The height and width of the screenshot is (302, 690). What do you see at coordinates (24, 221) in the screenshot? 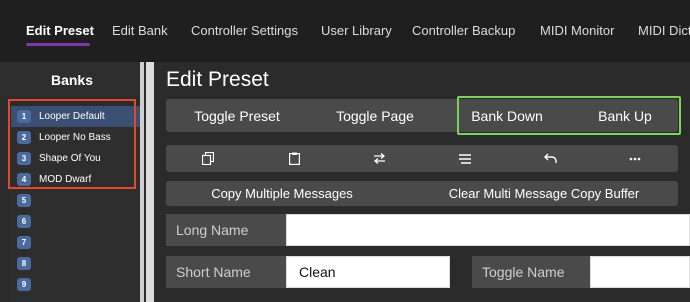
I see `bank-number-badge: 6` at bounding box center [24, 221].